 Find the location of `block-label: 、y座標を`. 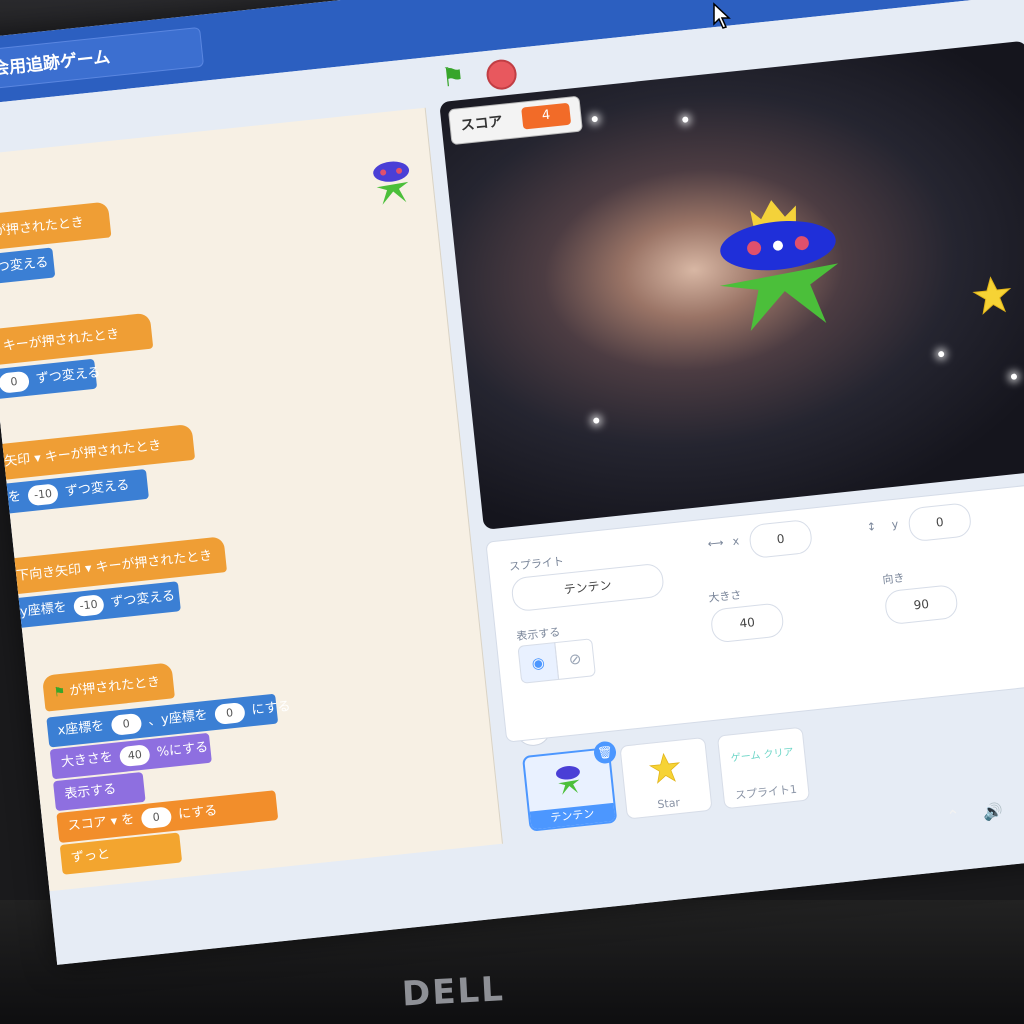

block-label: 、y座標を is located at coordinates (178, 718).